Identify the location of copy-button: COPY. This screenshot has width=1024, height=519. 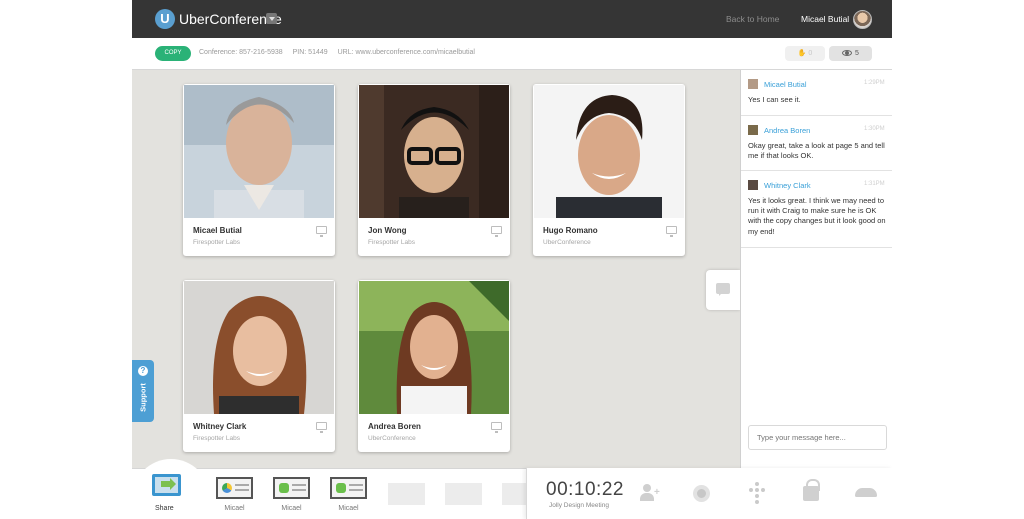
(173, 53).